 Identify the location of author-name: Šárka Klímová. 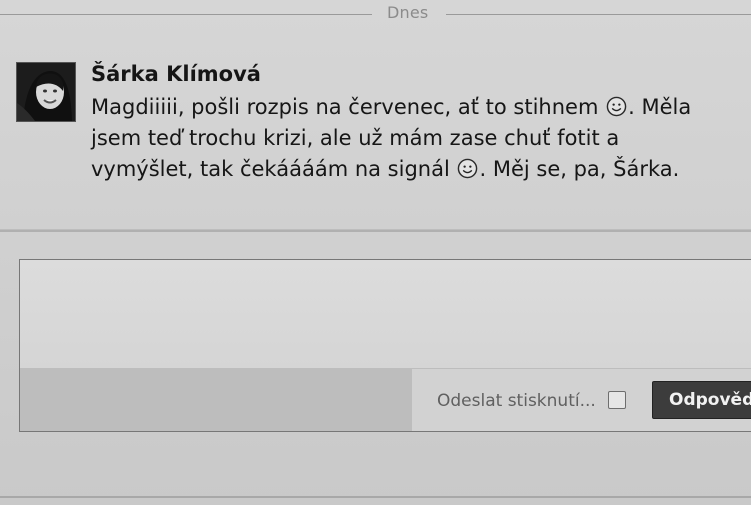
(176, 74).